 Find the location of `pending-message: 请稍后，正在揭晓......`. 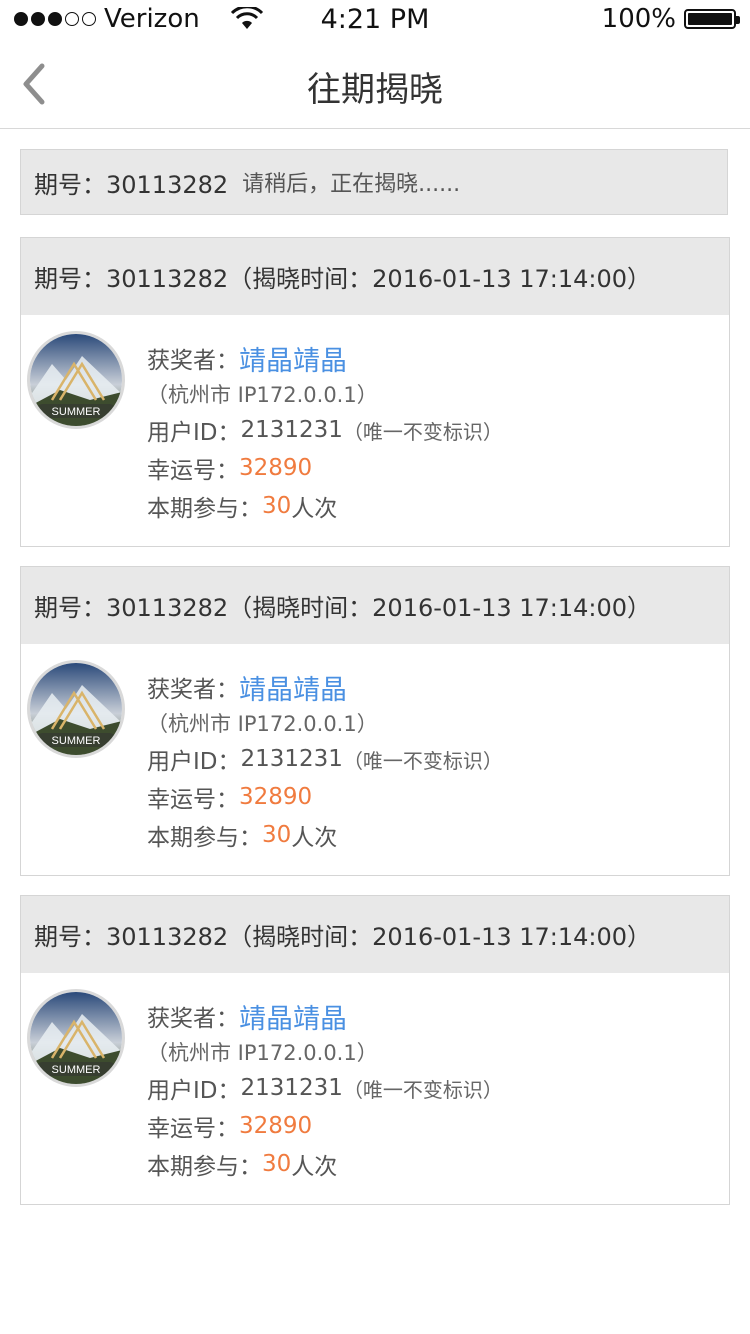

pending-message: 请稍后，正在揭晓...... is located at coordinates (351, 184).